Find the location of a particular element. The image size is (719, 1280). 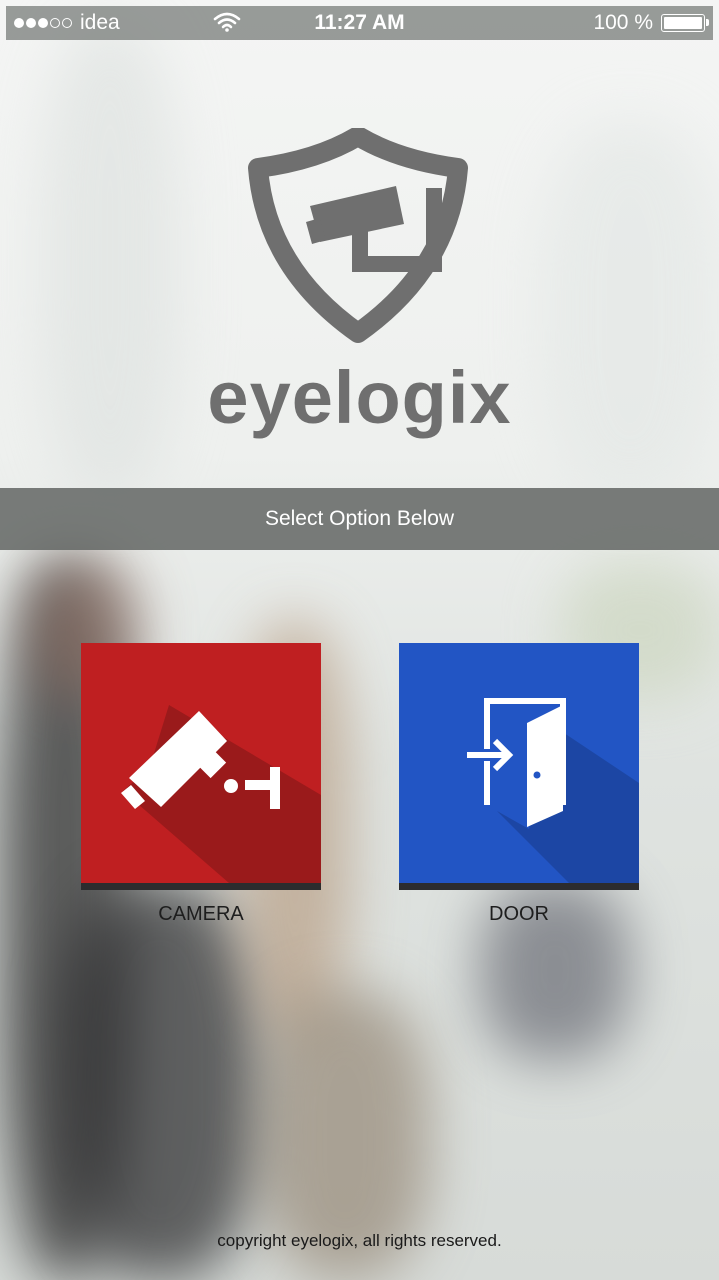

door-tile-base is located at coordinates (519, 886).